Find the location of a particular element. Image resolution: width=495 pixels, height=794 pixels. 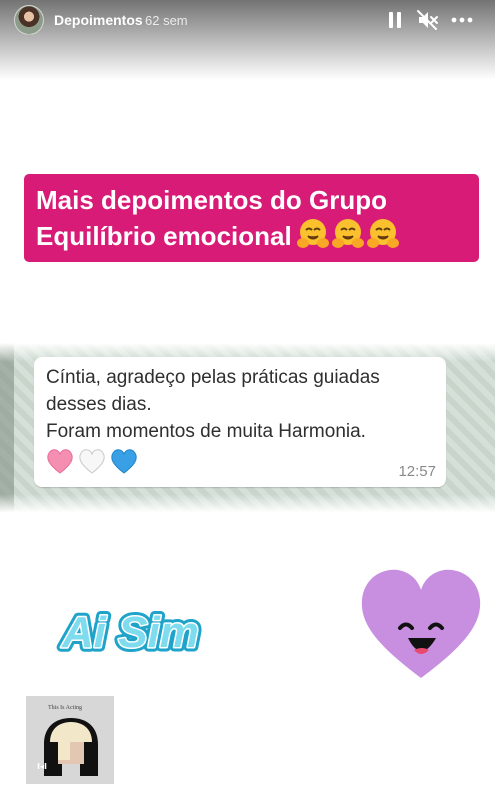

heart-emojis is located at coordinates (92, 461).